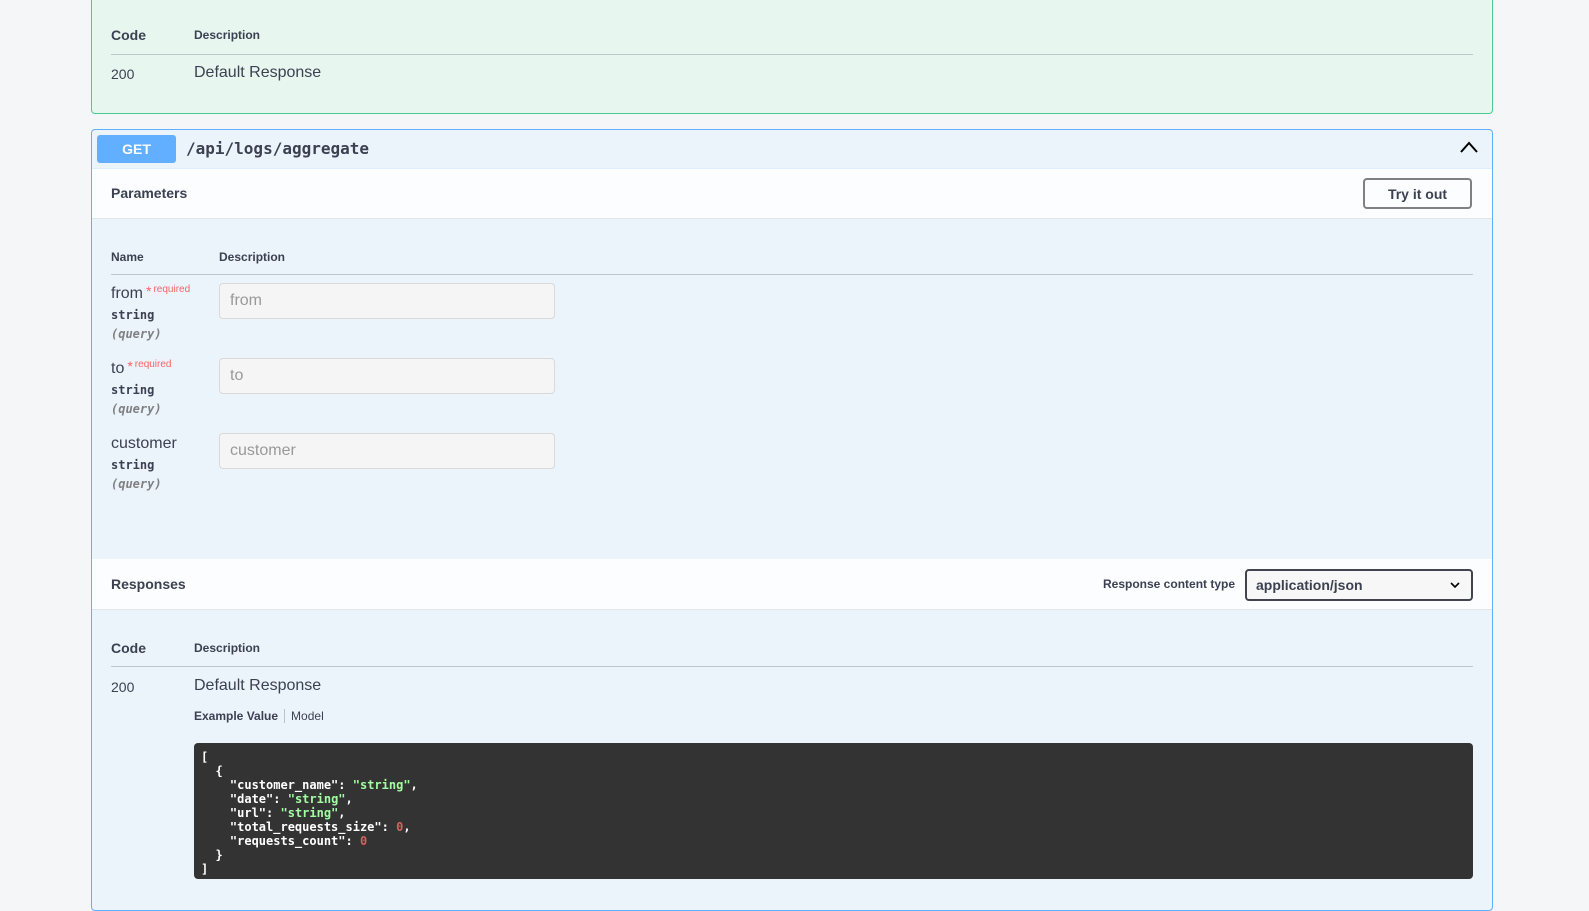  Describe the element at coordinates (298, 841) in the screenshot. I see `code-line: "requests_count": 0` at that location.